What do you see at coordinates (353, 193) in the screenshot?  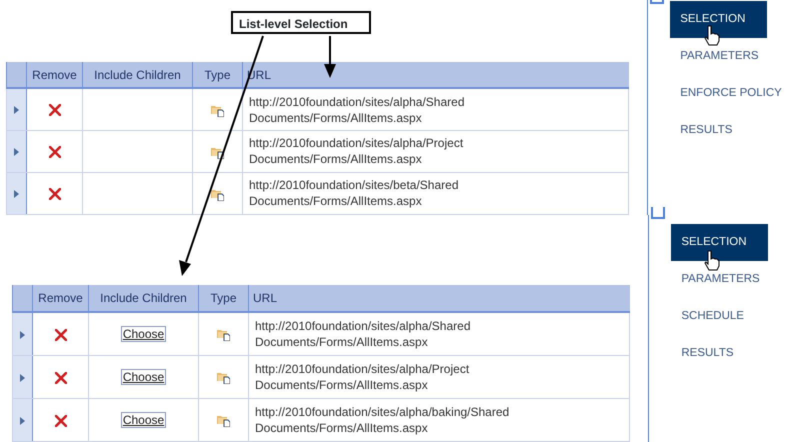 I see `url-text: http://2010foundation/sites/beta/Shared Documents/Forms/AllItems.aspx` at bounding box center [353, 193].